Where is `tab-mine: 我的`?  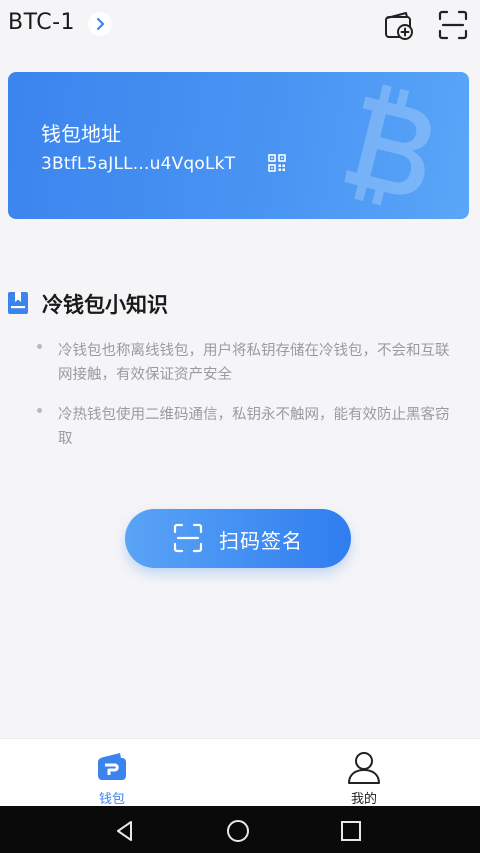
tab-mine: 我的 is located at coordinates (364, 773).